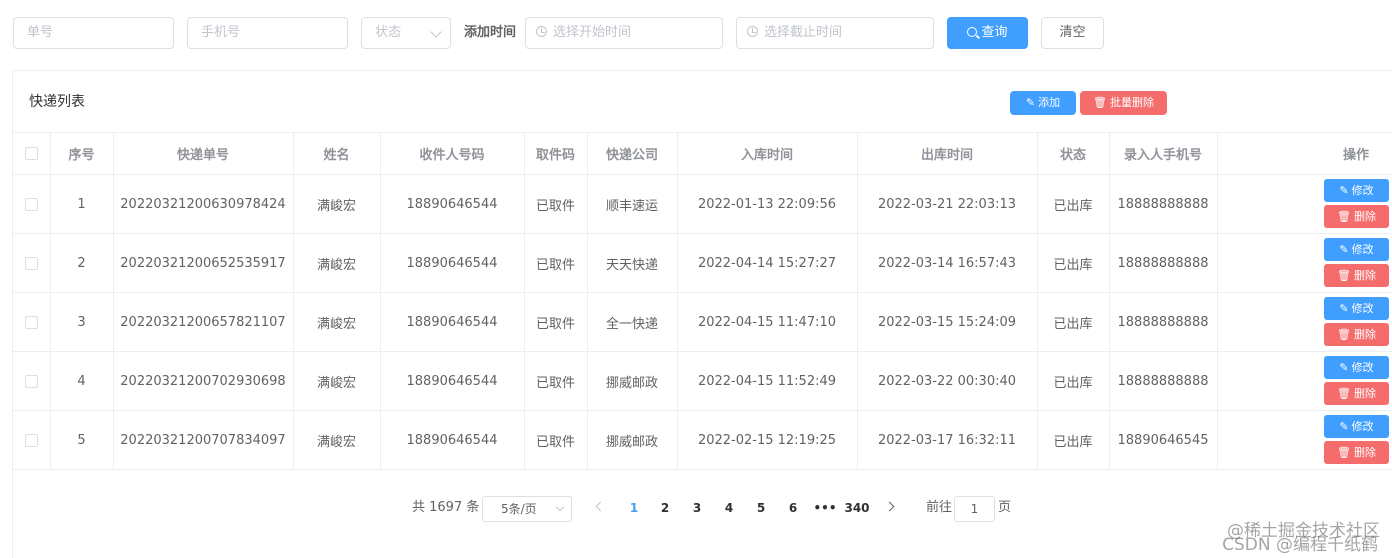 The height and width of the screenshot is (558, 1392). I want to click on name-cell: 满峻宏, so click(337, 440).